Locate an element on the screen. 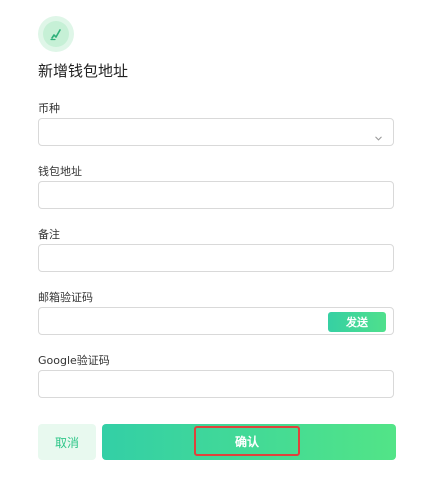 The width and height of the screenshot is (438, 493). google-code-label: Google验证码 is located at coordinates (74, 360).